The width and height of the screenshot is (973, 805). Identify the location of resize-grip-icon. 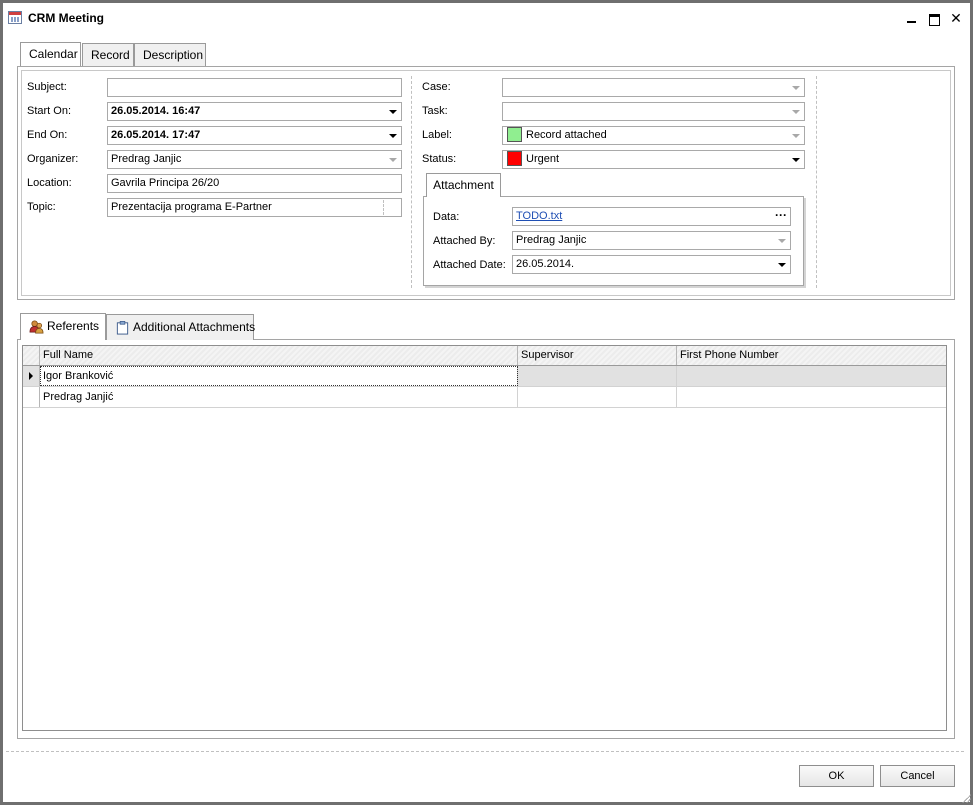
(966, 798).